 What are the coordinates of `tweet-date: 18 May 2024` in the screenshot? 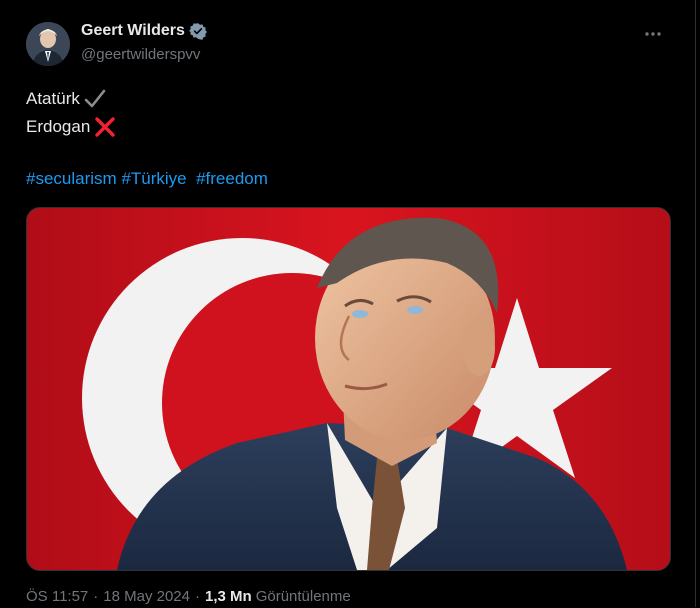 It's located at (146, 596).